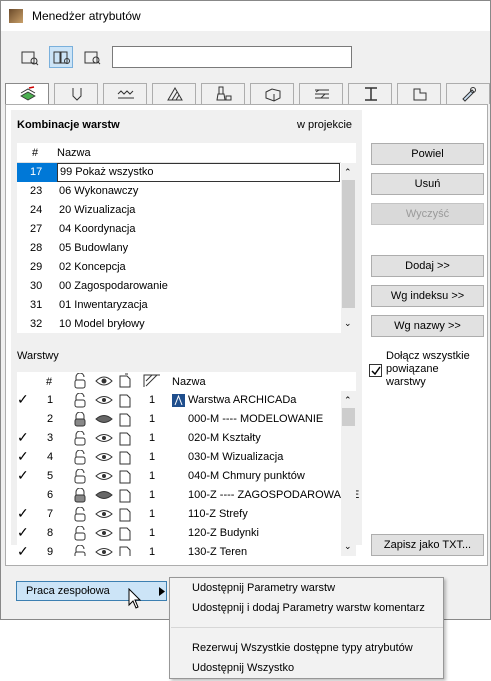  Describe the element at coordinates (272, 93) in the screenshot. I see `tab-building-materials` at that location.